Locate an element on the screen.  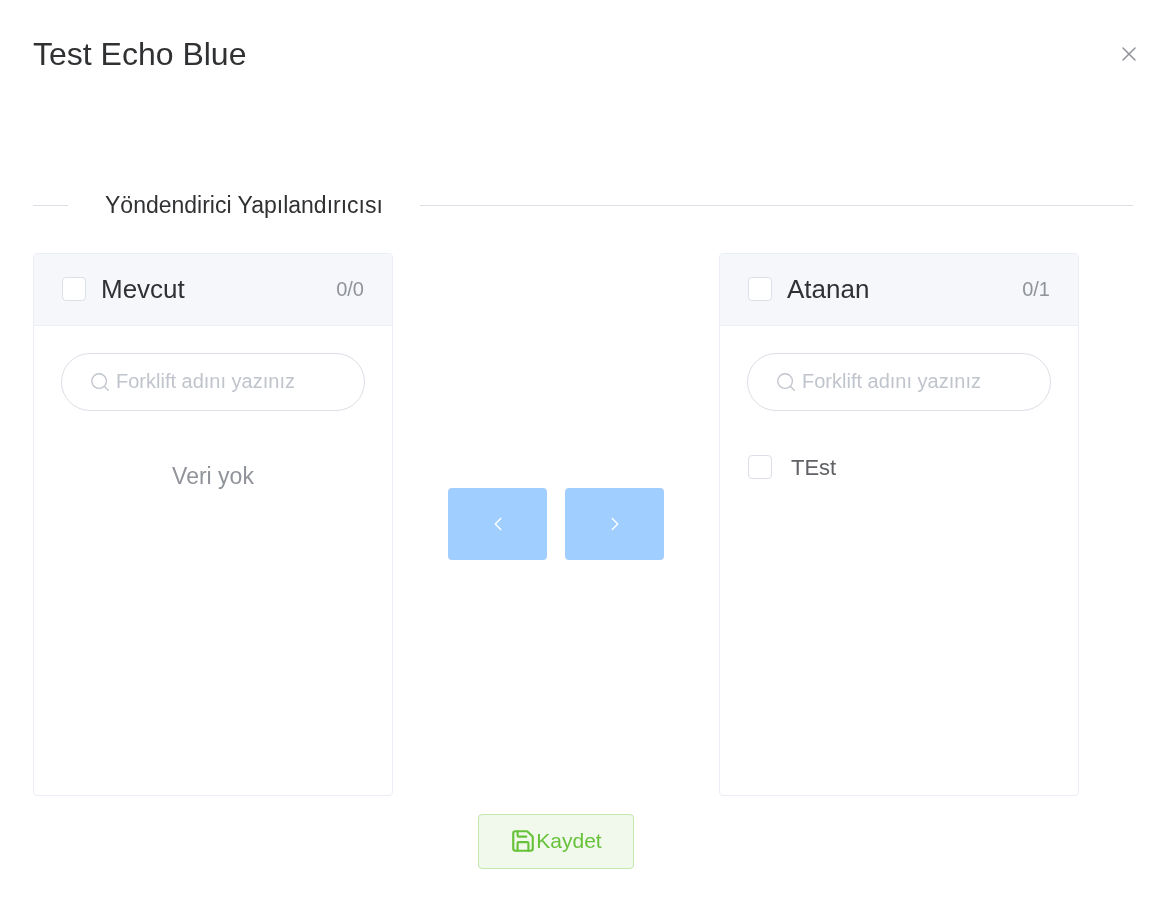
panel-title: Mevcut is located at coordinates (143, 289).